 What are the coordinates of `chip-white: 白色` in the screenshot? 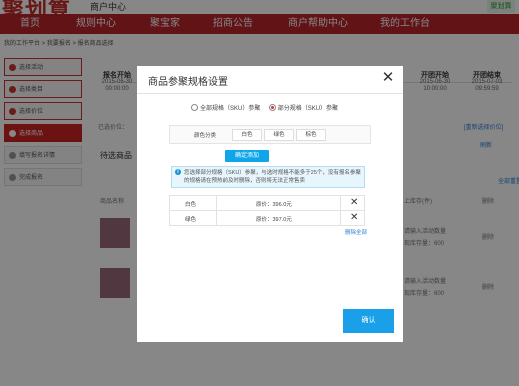 It's located at (247, 135).